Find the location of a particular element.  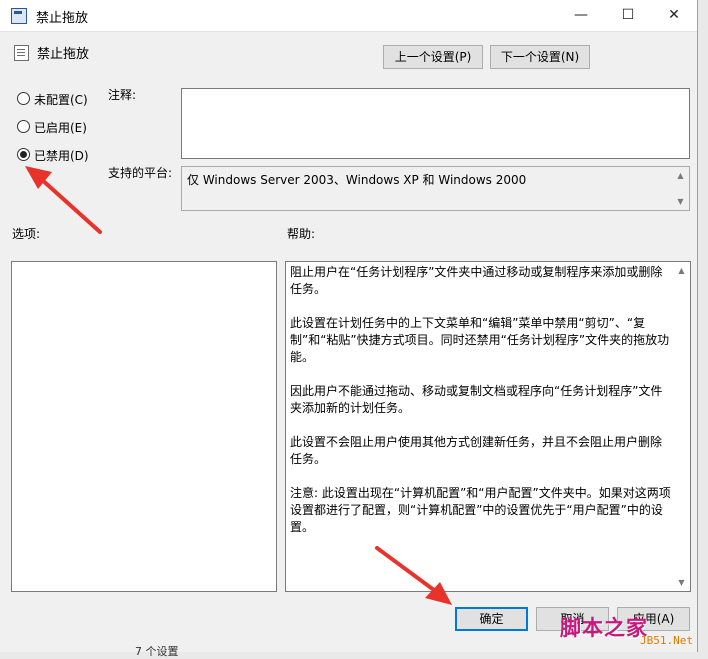

annotation-arrow-disabled-option is located at coordinates (63, 200).